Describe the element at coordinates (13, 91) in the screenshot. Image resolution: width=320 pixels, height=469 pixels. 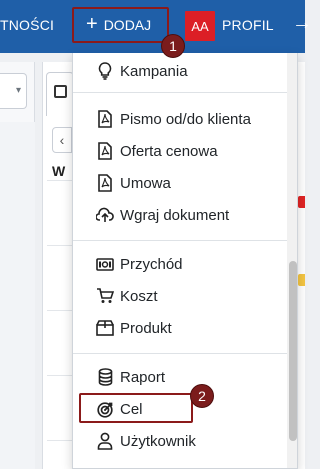
I see `filter-select: ▾` at that location.